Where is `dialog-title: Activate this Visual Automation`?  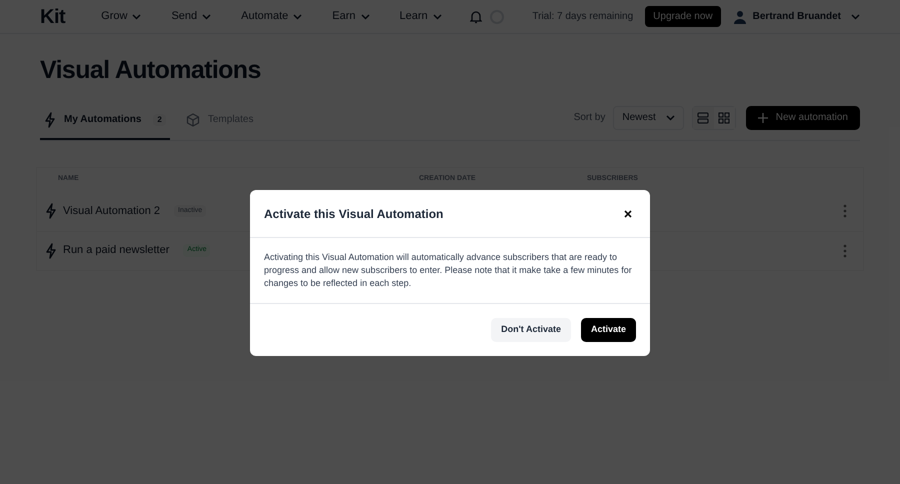 dialog-title: Activate this Visual Automation is located at coordinates (354, 214).